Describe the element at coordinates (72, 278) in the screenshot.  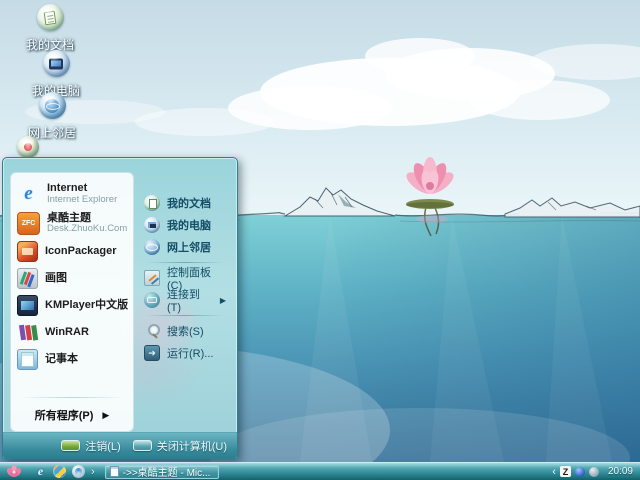
I see `start-item-paint: 画图` at that location.